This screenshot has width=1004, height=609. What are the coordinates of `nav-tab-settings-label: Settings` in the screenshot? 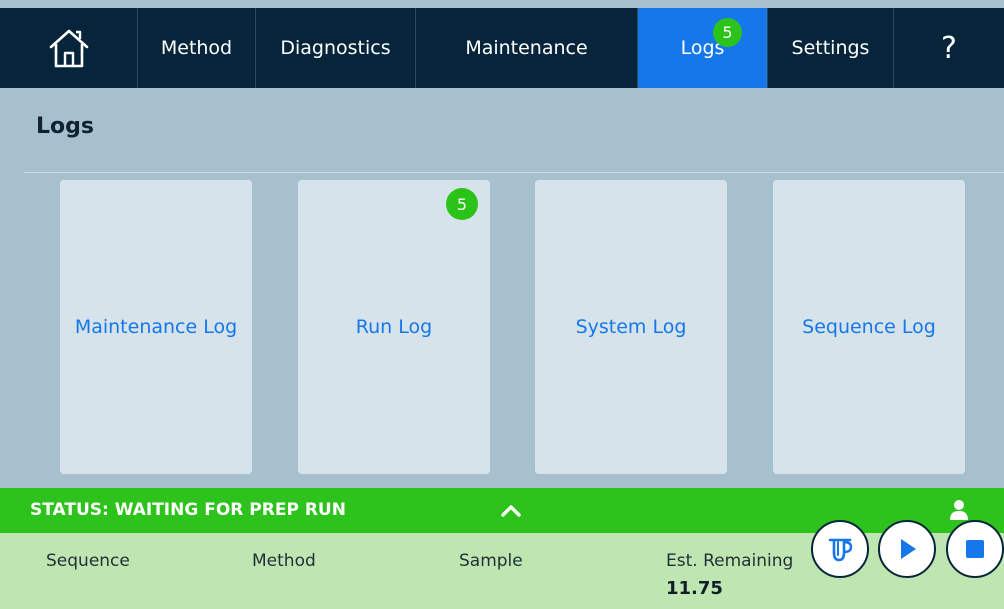 It's located at (830, 48).